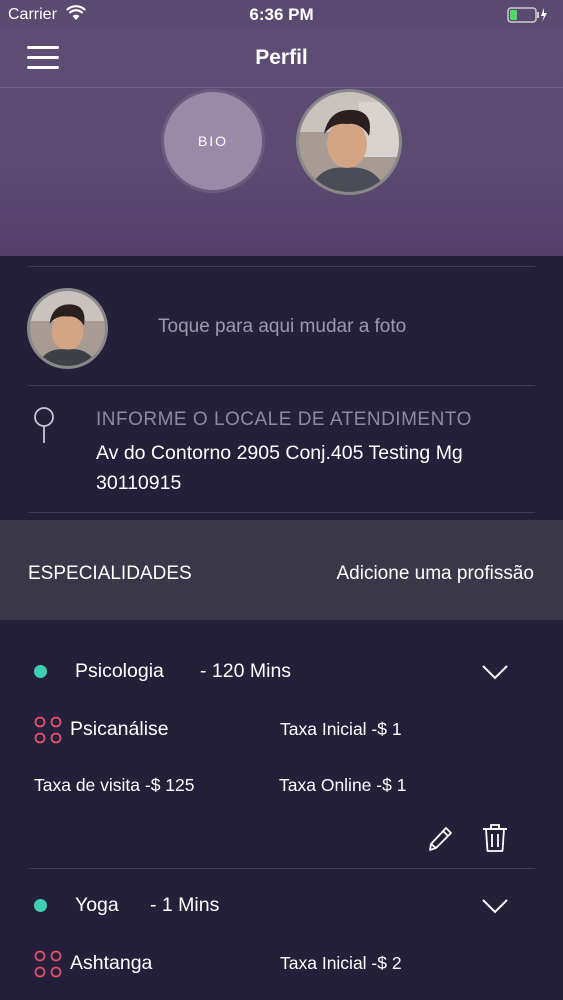 The width and height of the screenshot is (563, 1000). I want to click on specialty-duration: - 120 Mins, so click(246, 671).